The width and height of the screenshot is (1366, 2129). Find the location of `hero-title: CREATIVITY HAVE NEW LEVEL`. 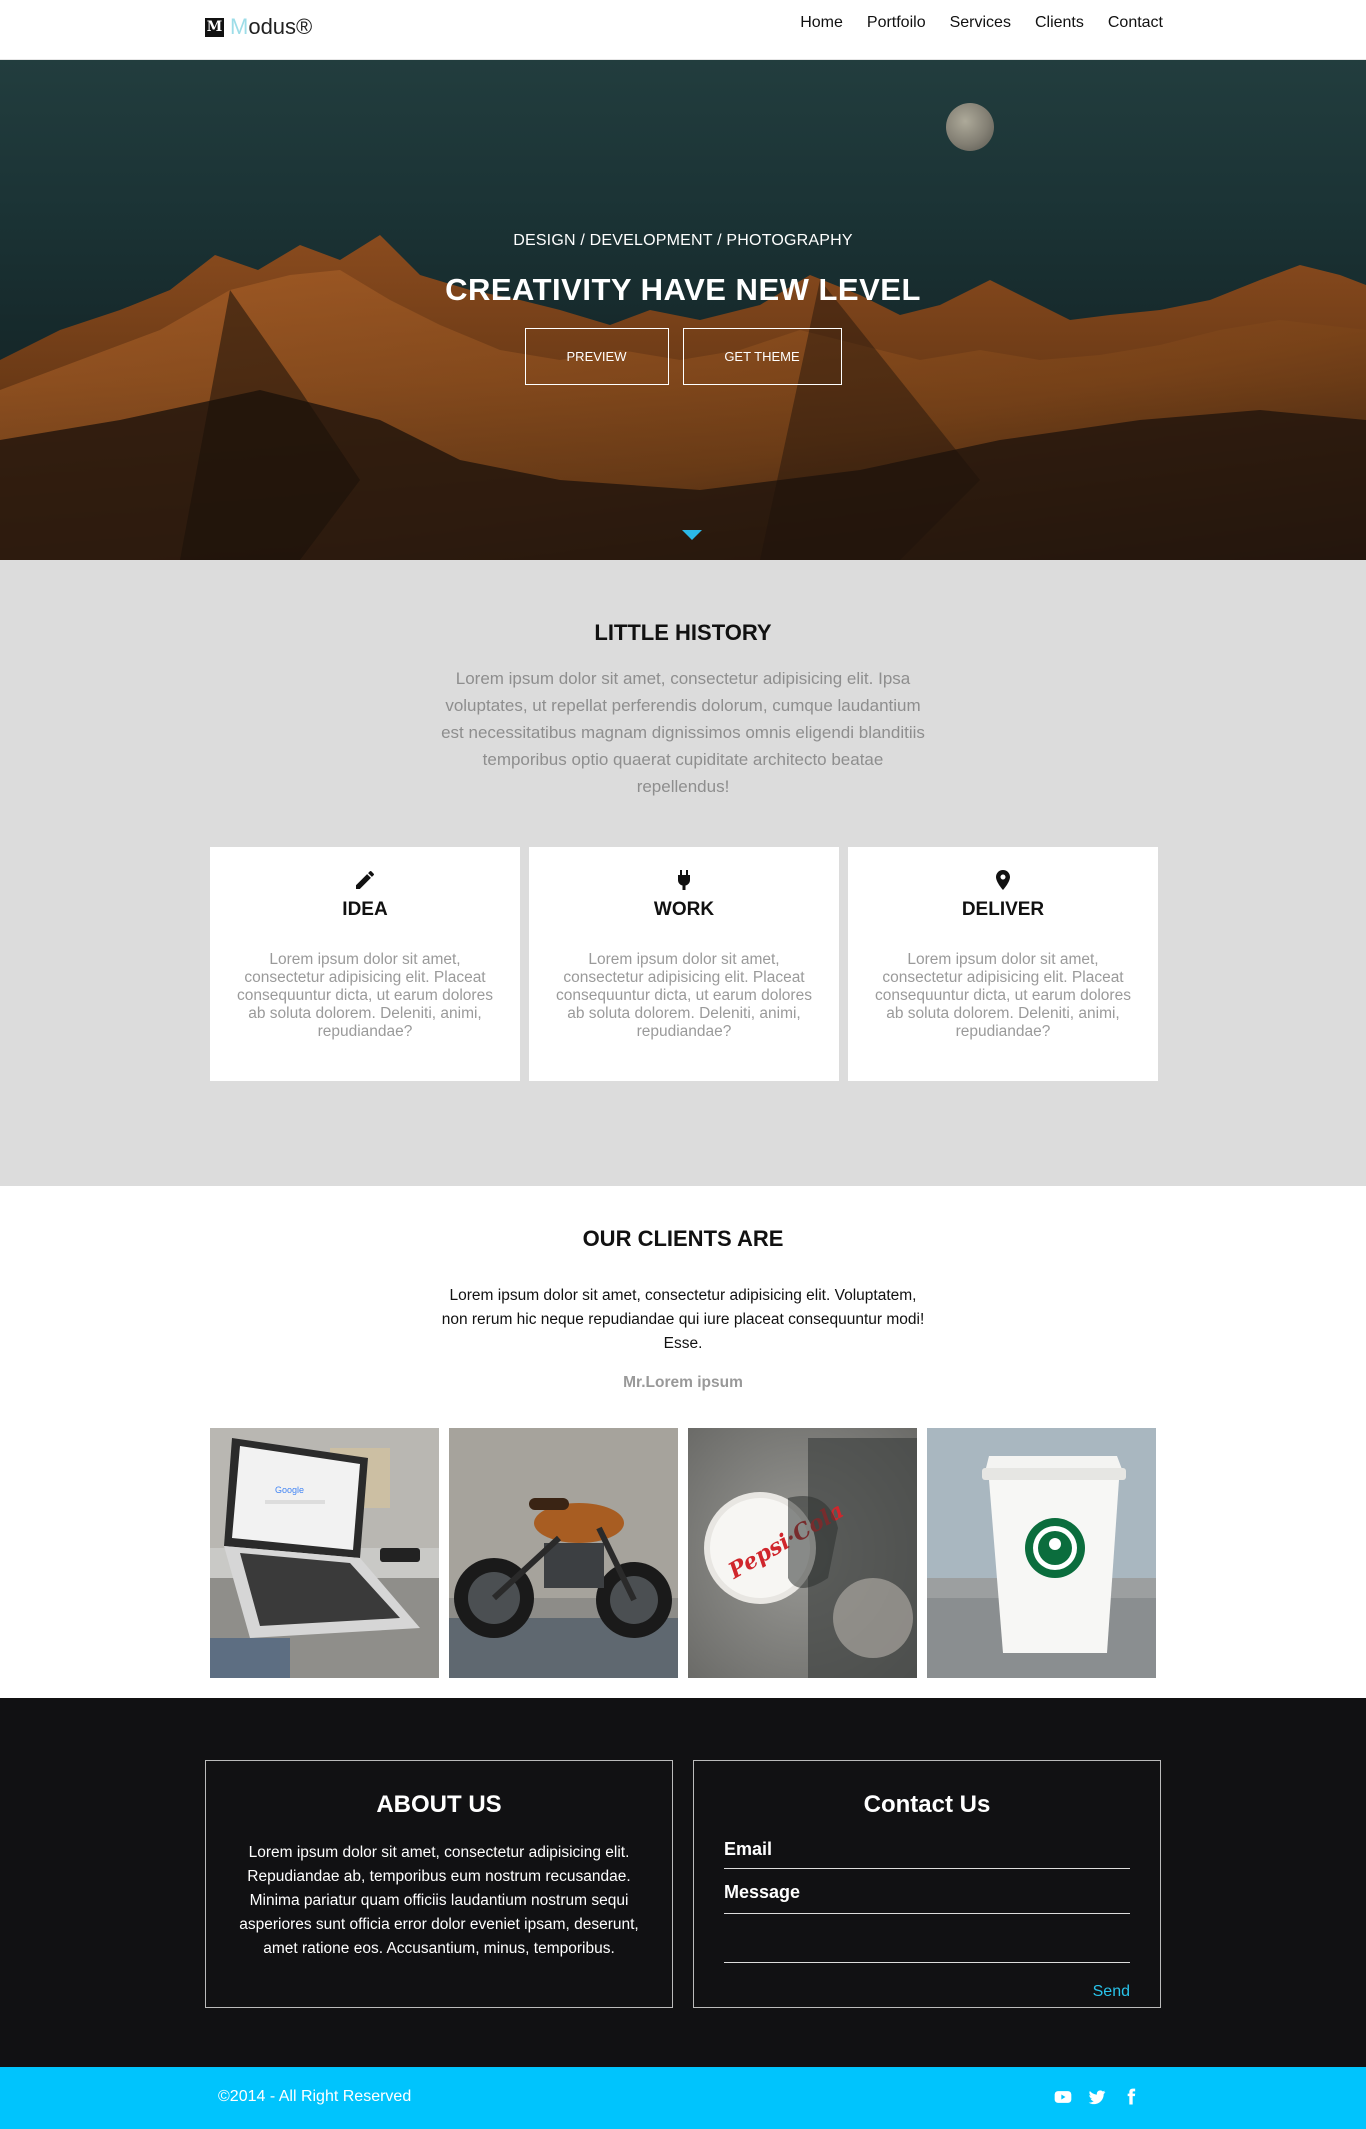

hero-title: CREATIVITY HAVE NEW LEVEL is located at coordinates (683, 289).